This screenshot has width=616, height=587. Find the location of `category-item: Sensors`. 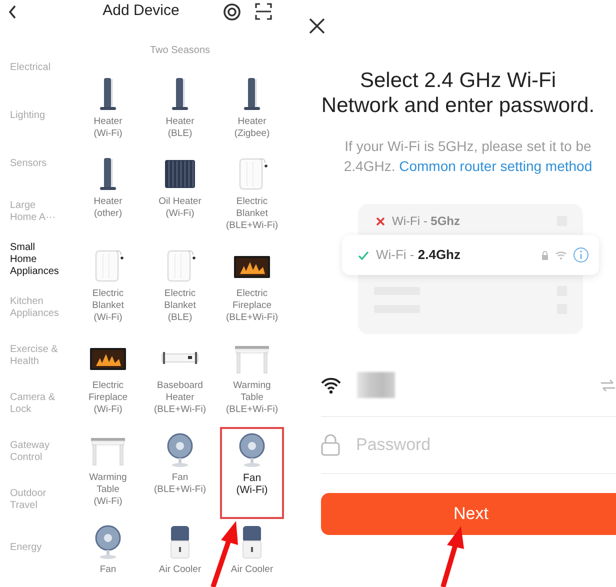

category-item: Sensors is located at coordinates (36, 164).